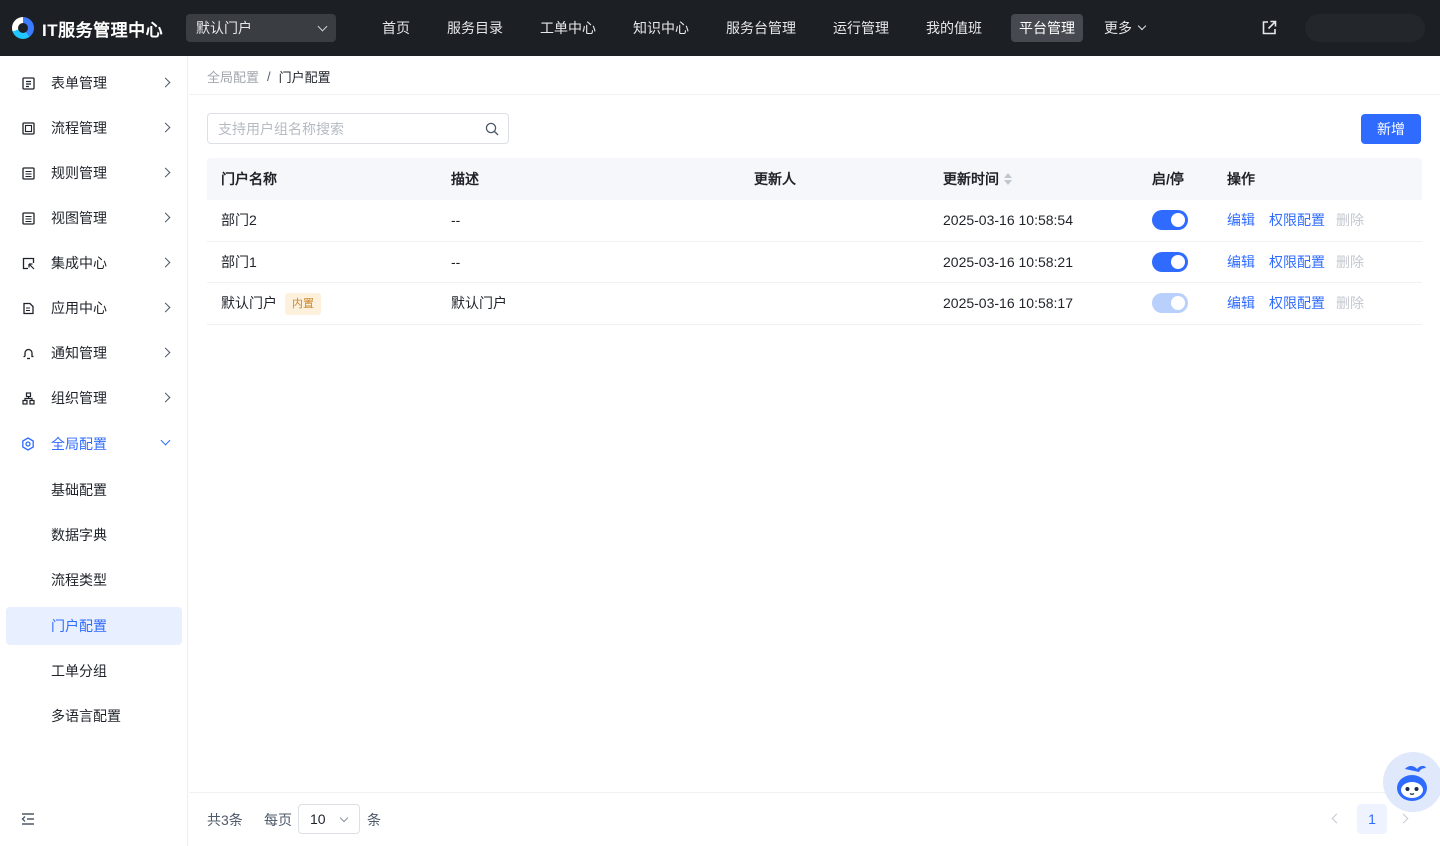 This screenshot has height=846, width=1440. I want to click on sidebar-item-org: 组织管理, so click(94, 398).